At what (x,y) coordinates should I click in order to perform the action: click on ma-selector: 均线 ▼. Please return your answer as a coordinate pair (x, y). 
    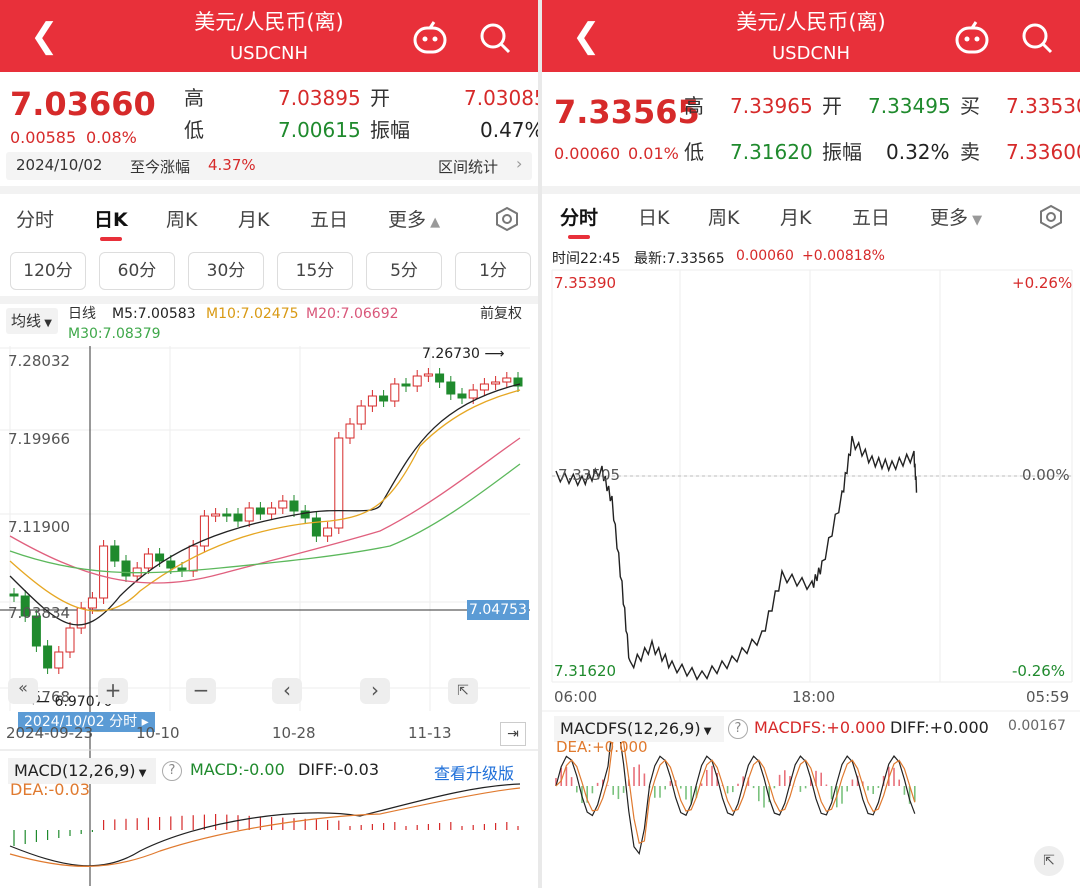
    Looking at the image, I should click on (32, 321).